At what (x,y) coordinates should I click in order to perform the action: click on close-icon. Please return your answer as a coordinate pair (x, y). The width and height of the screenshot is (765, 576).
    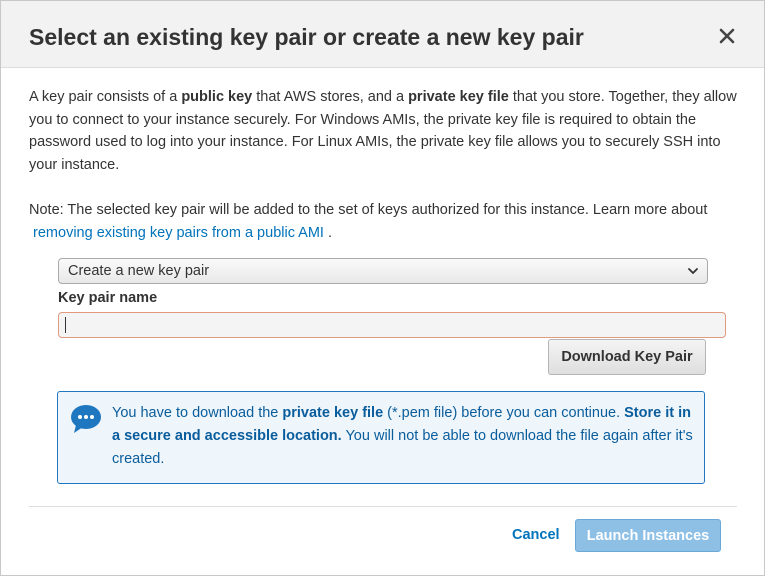
    Looking at the image, I should click on (727, 36).